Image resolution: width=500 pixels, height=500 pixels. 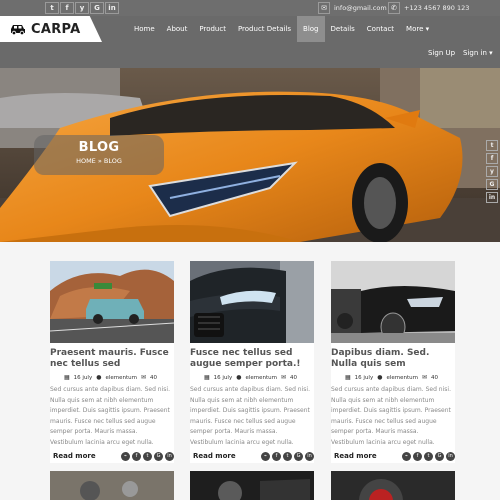 I want to click on nav-details: Details, so click(x=343, y=29).